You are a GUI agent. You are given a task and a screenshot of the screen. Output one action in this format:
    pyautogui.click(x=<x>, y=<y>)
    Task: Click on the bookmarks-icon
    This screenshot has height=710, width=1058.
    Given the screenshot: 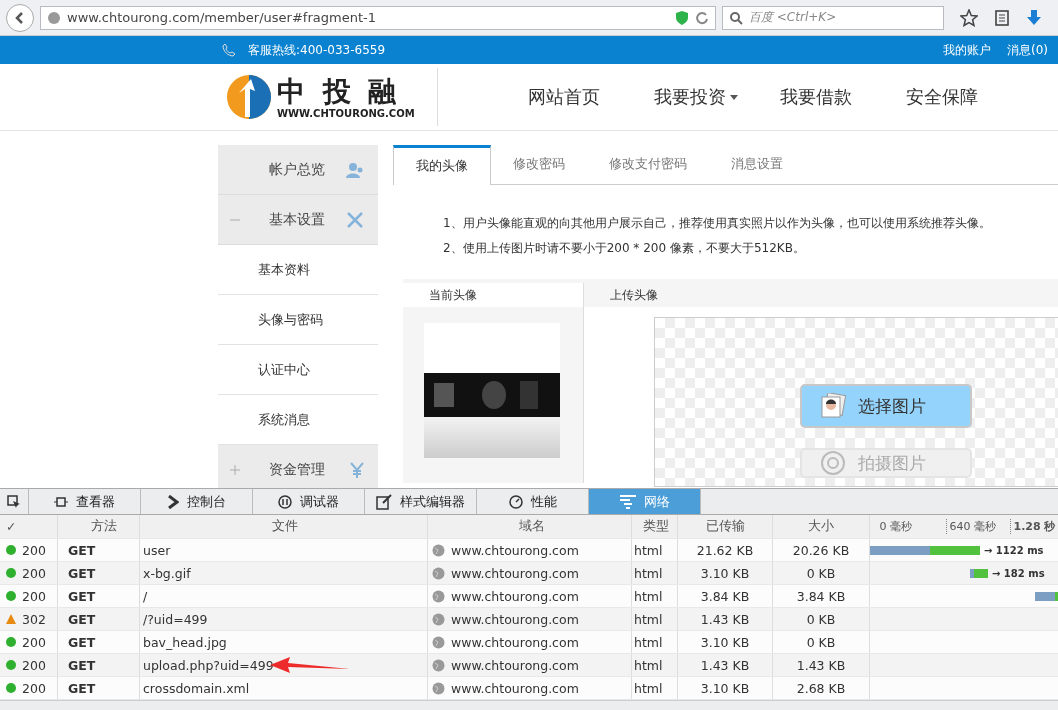 What is the action you would take?
    pyautogui.click(x=1002, y=17)
    